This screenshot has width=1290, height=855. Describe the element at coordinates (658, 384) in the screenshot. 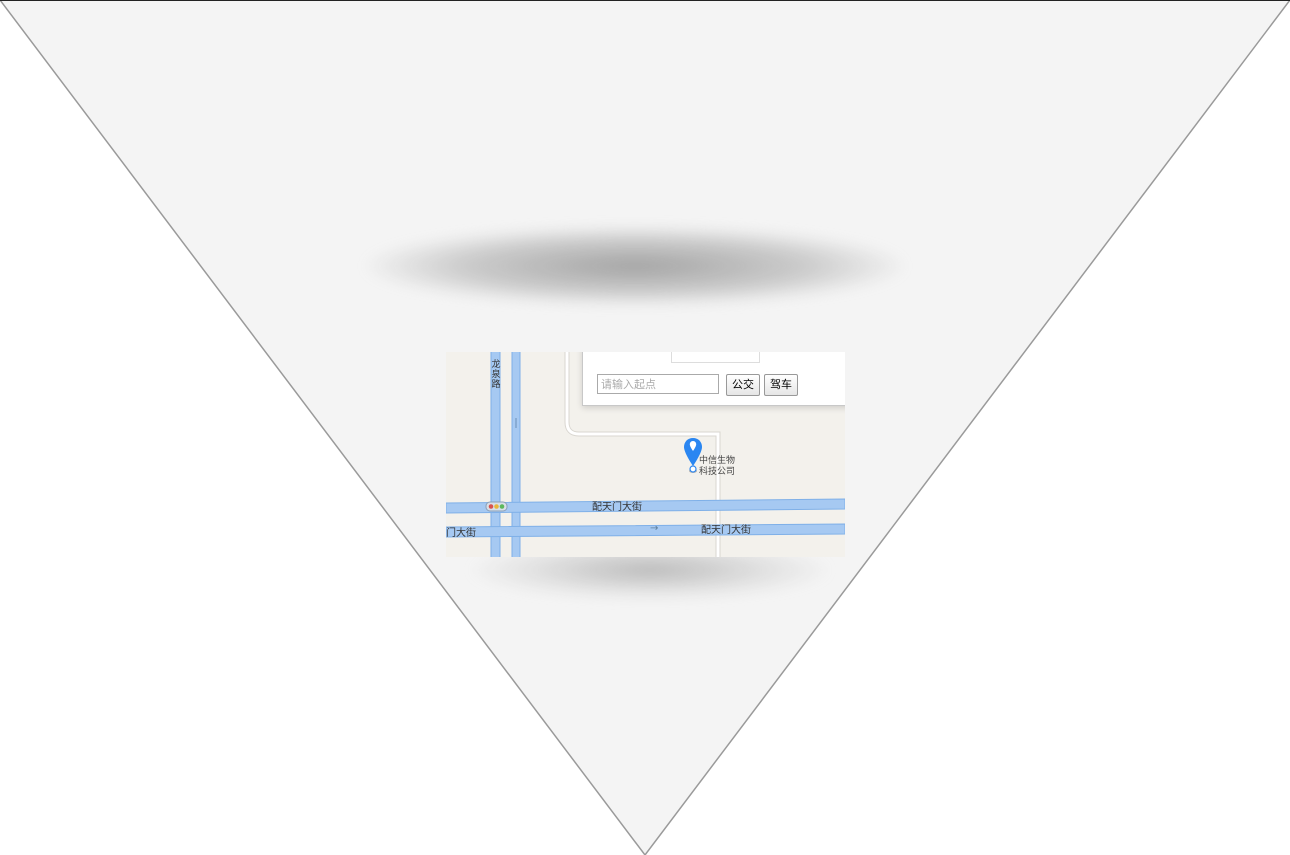

I see `start-point-input` at that location.